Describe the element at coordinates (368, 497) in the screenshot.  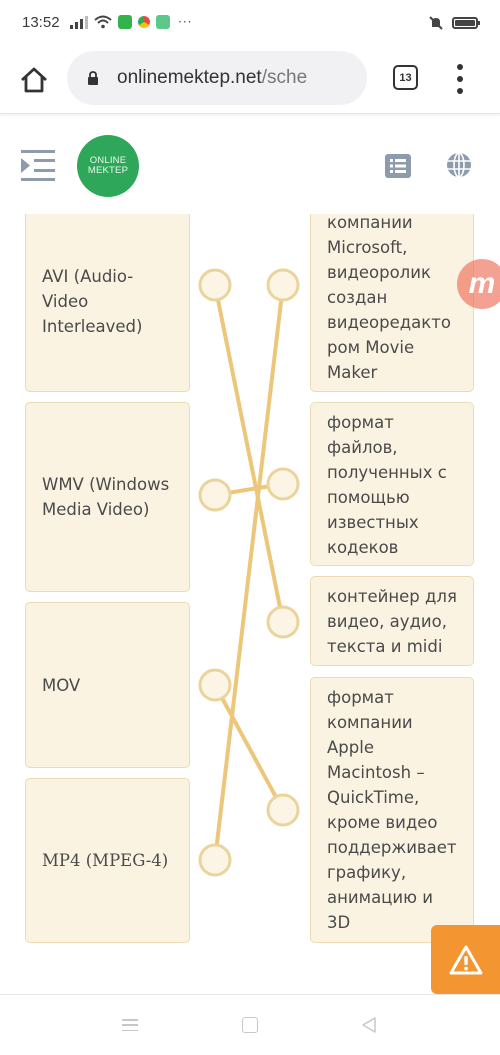
I see `text-line: помощью` at that location.